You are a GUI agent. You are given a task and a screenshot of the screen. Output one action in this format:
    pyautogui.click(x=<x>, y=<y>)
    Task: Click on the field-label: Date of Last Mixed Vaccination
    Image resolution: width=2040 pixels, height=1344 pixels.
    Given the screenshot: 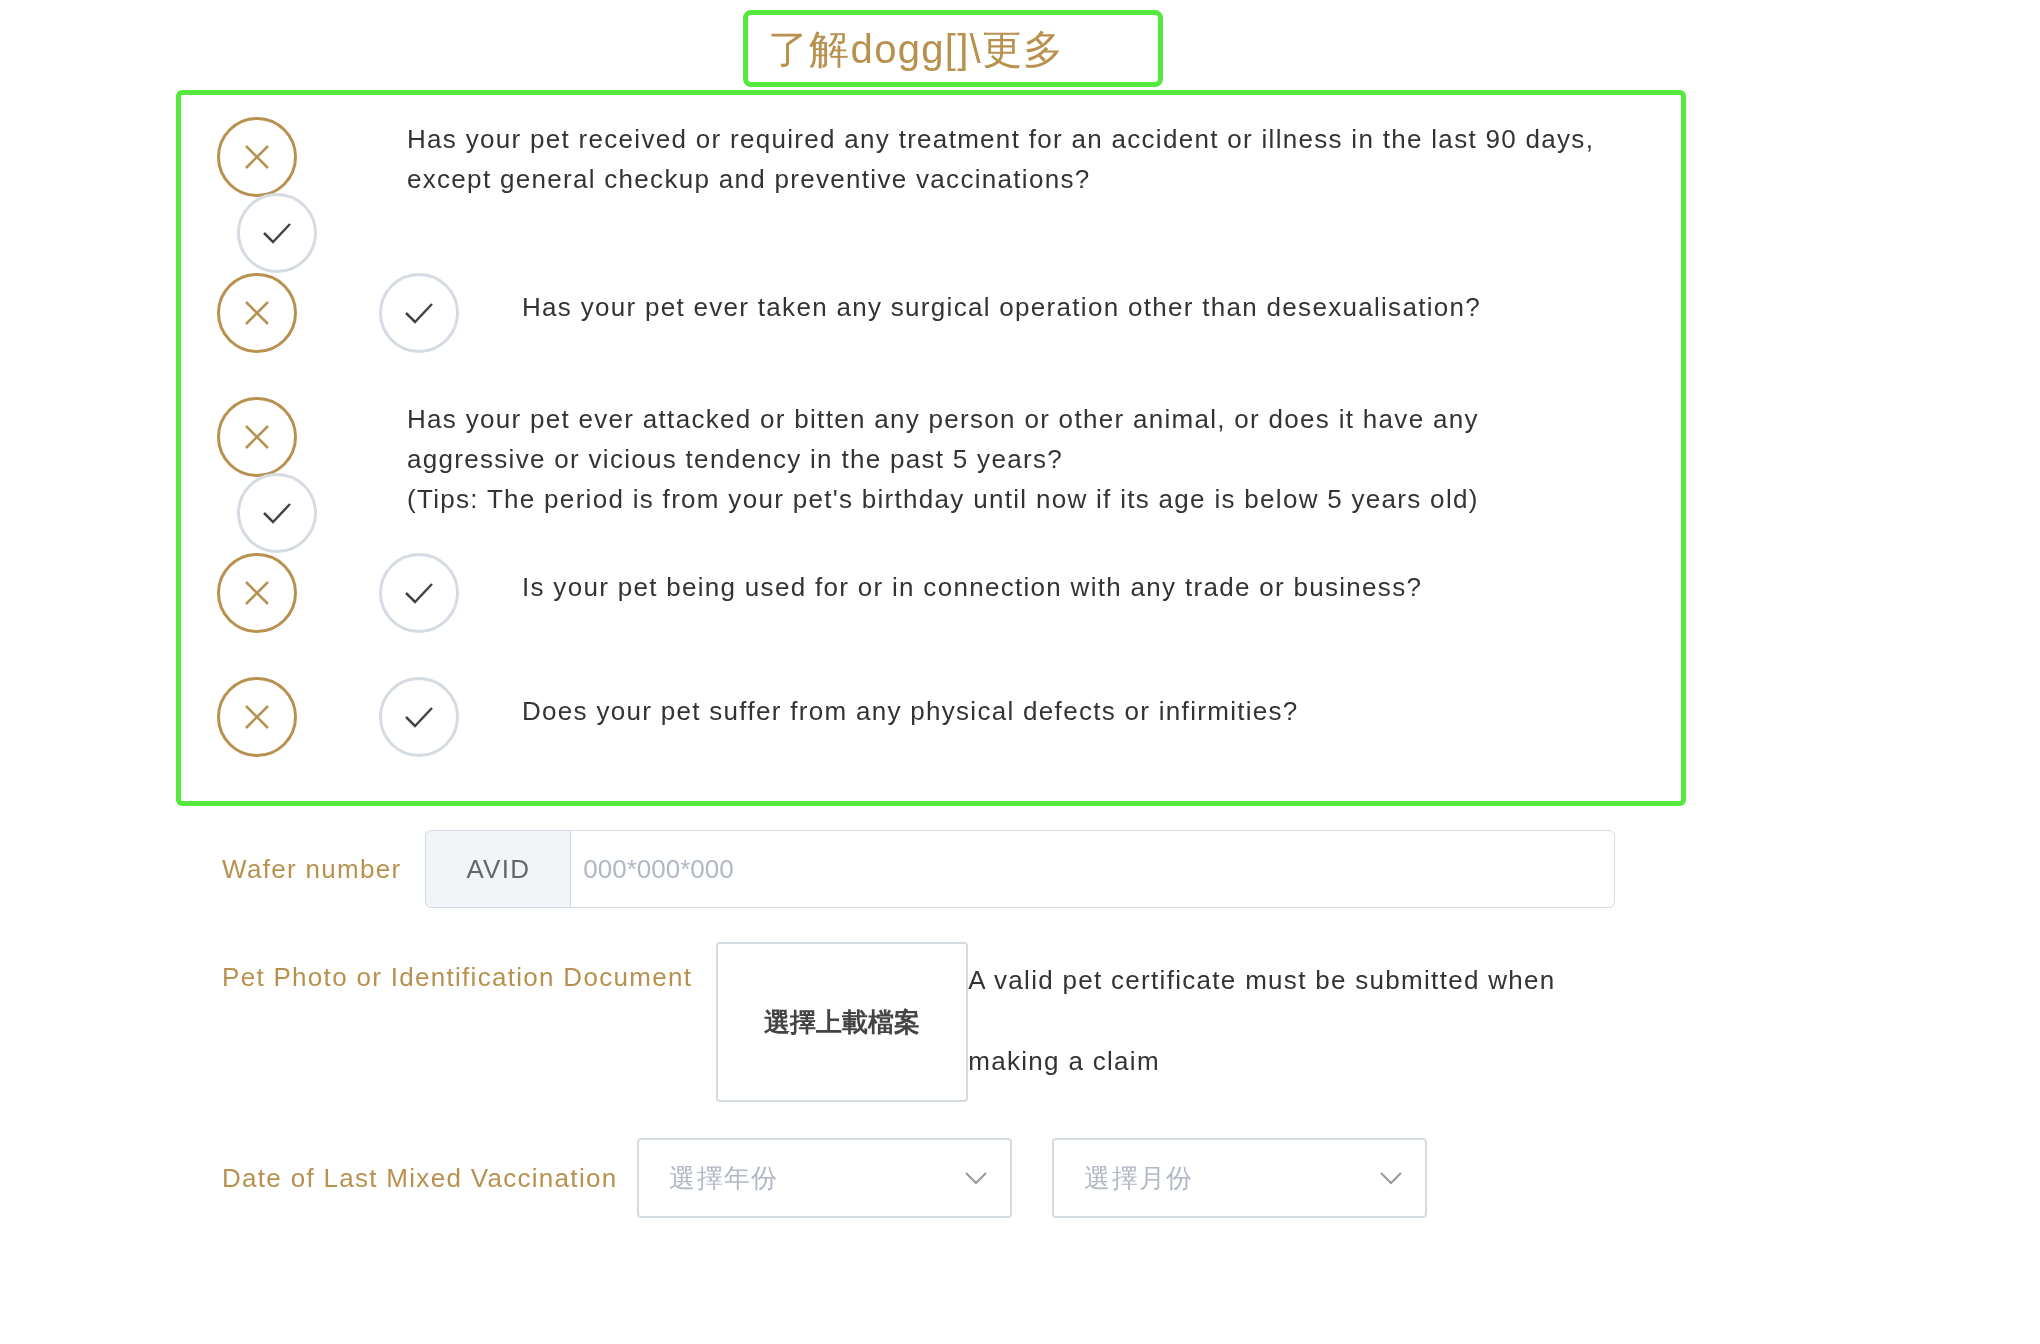 What is the action you would take?
    pyautogui.click(x=420, y=1178)
    